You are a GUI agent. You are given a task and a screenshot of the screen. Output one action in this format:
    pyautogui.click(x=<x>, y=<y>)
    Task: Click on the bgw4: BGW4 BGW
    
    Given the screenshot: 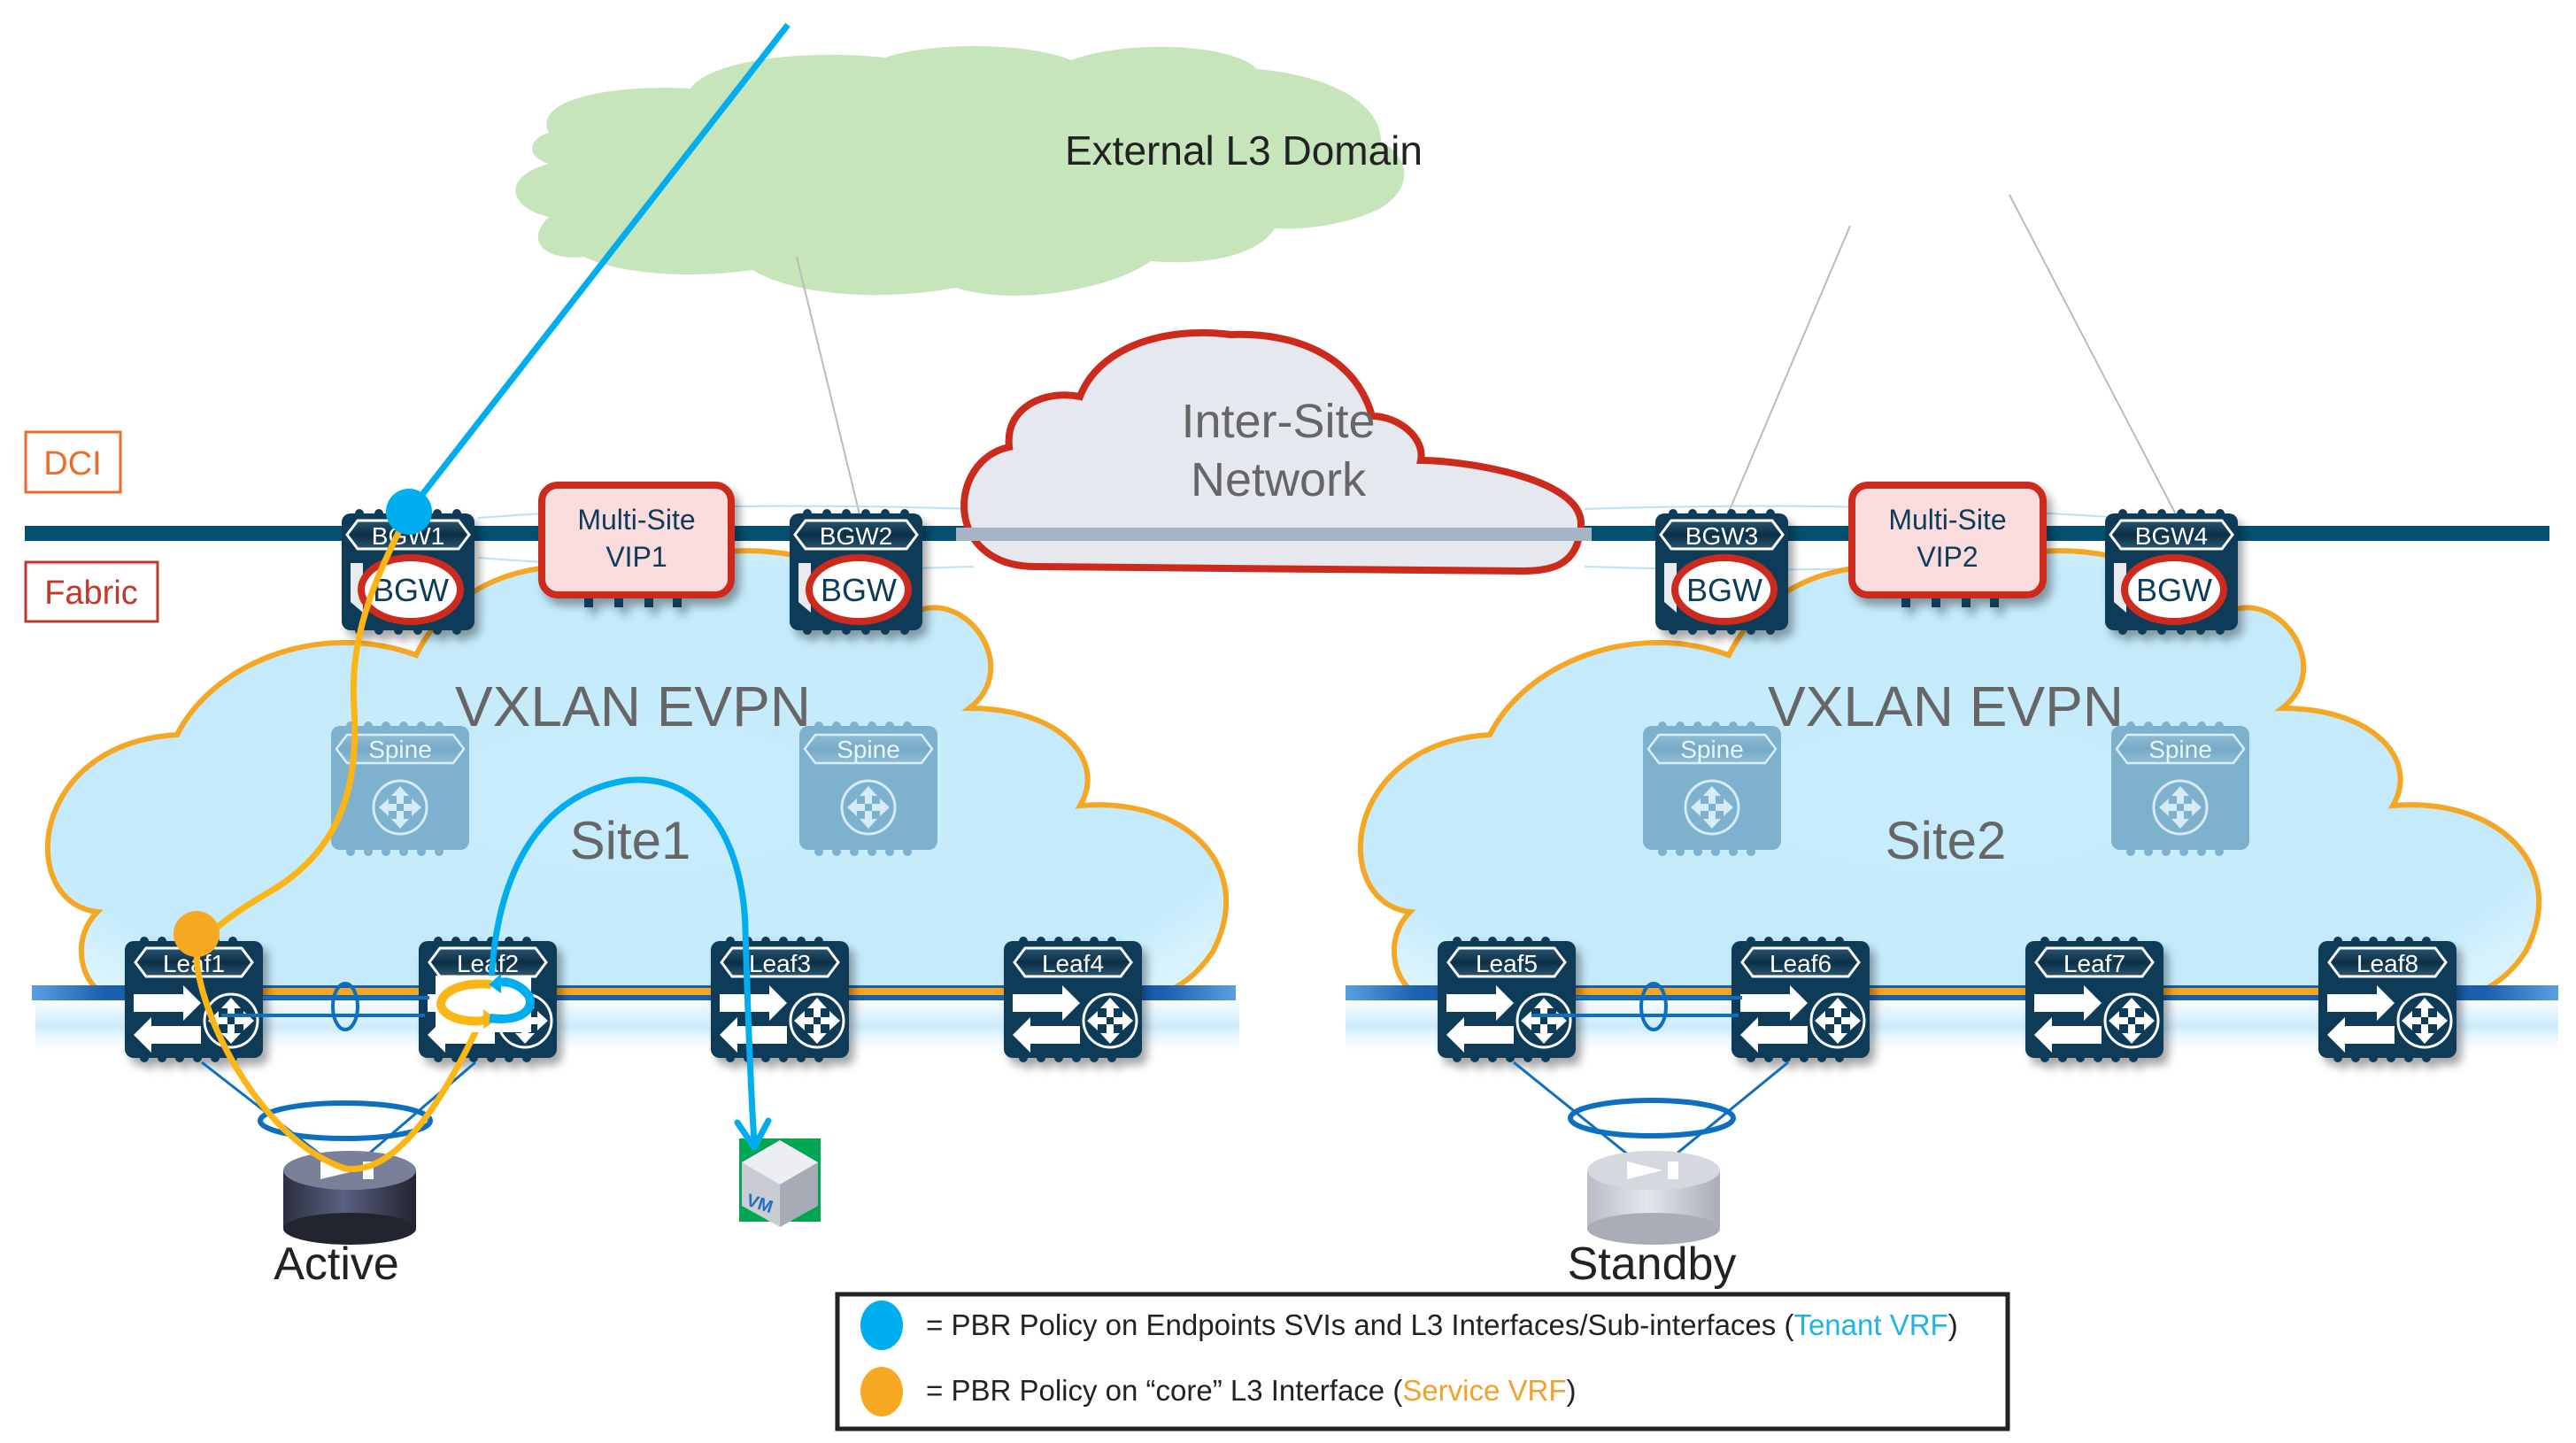 What is the action you would take?
    pyautogui.click(x=2171, y=572)
    